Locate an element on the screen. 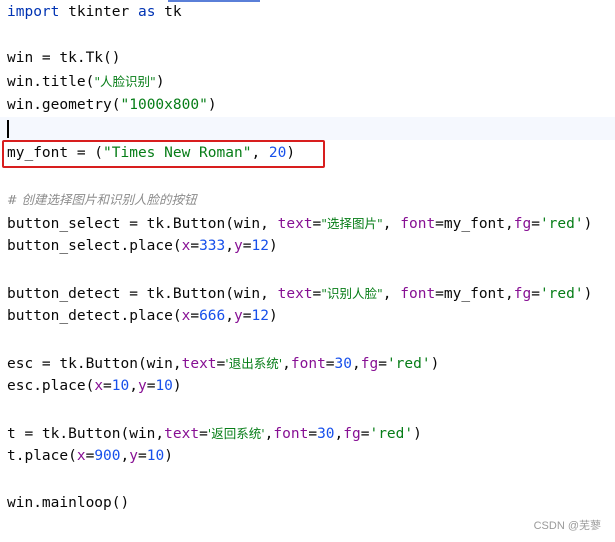 Image resolution: width=615 pixels, height=542 pixels. code-line-win: win = tk.Tk() is located at coordinates (64, 58).